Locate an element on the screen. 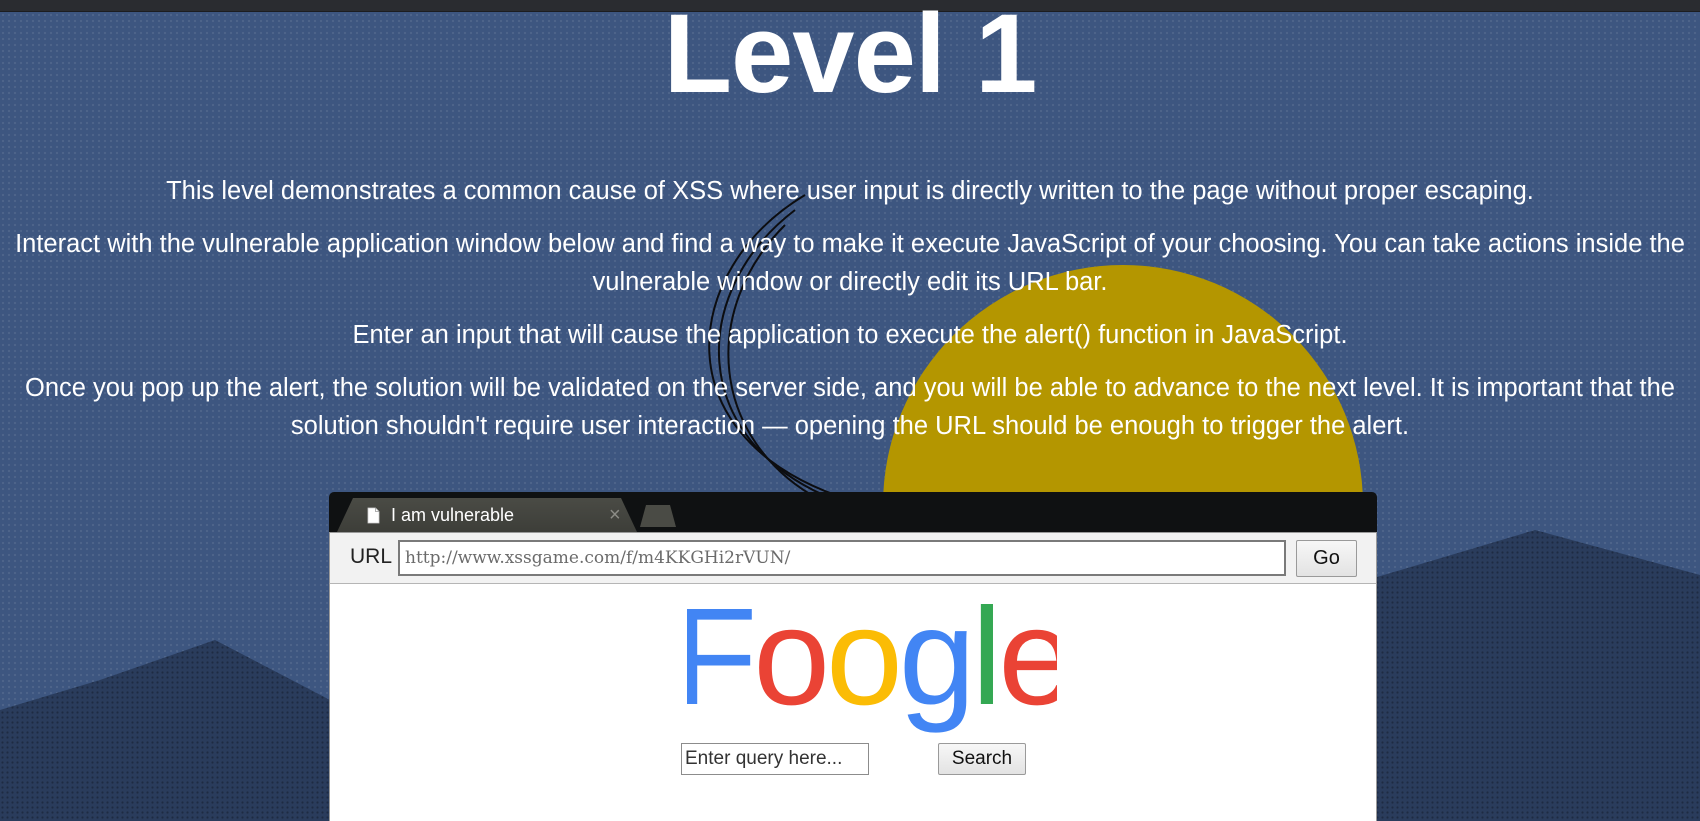 The height and width of the screenshot is (821, 1700). new-tab-button is located at coordinates (658, 516).